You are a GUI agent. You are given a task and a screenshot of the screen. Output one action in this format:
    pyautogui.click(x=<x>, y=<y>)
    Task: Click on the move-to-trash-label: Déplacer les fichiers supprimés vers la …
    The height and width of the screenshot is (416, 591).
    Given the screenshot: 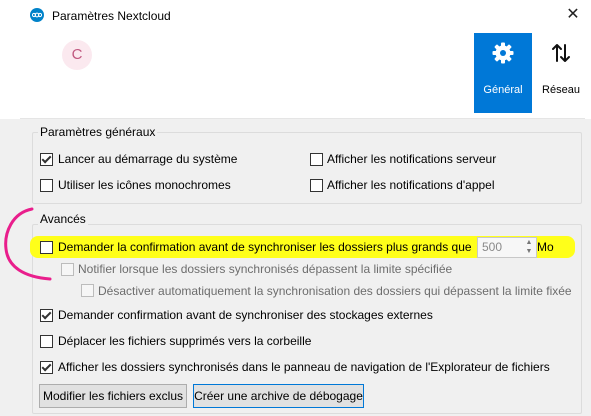 What is the action you would take?
    pyautogui.click(x=185, y=341)
    